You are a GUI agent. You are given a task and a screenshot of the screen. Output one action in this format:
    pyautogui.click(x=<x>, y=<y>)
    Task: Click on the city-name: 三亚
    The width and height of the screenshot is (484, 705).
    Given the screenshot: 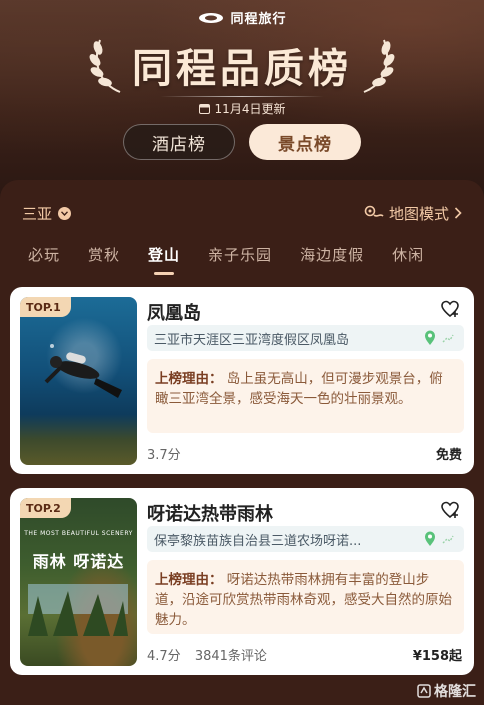 What is the action you would take?
    pyautogui.click(x=37, y=213)
    